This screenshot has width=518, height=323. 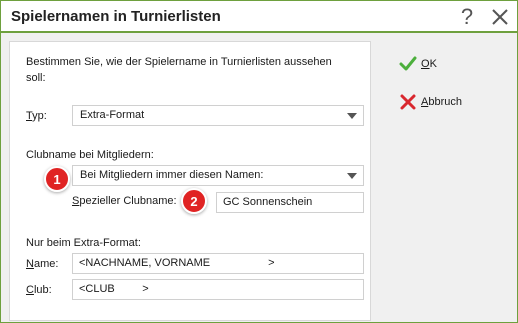 I want to click on cancel-button: Abbruch, so click(x=430, y=102).